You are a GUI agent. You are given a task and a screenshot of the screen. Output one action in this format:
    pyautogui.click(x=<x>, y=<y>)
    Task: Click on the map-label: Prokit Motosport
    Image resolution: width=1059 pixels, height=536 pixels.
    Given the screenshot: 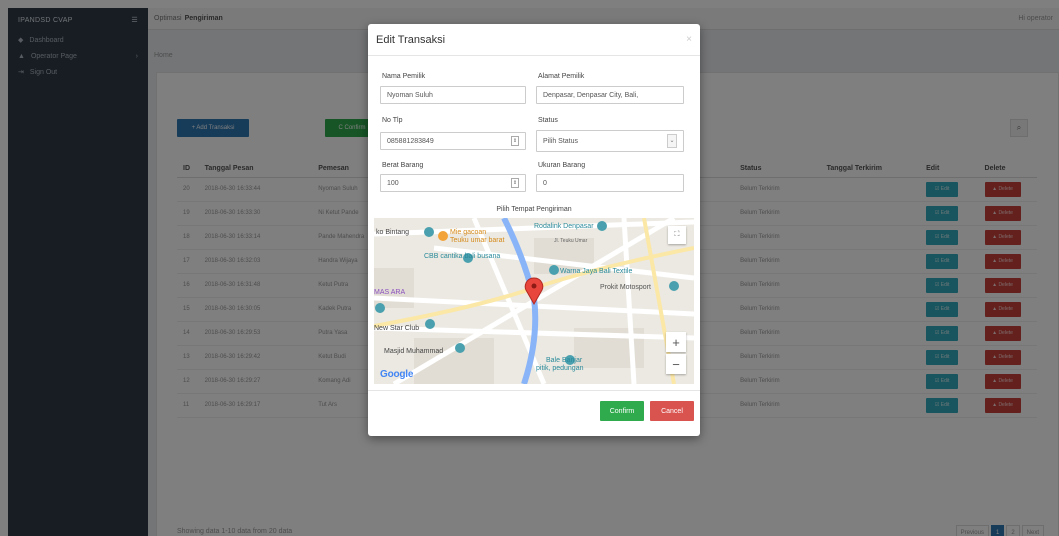 What is the action you would take?
    pyautogui.click(x=625, y=287)
    